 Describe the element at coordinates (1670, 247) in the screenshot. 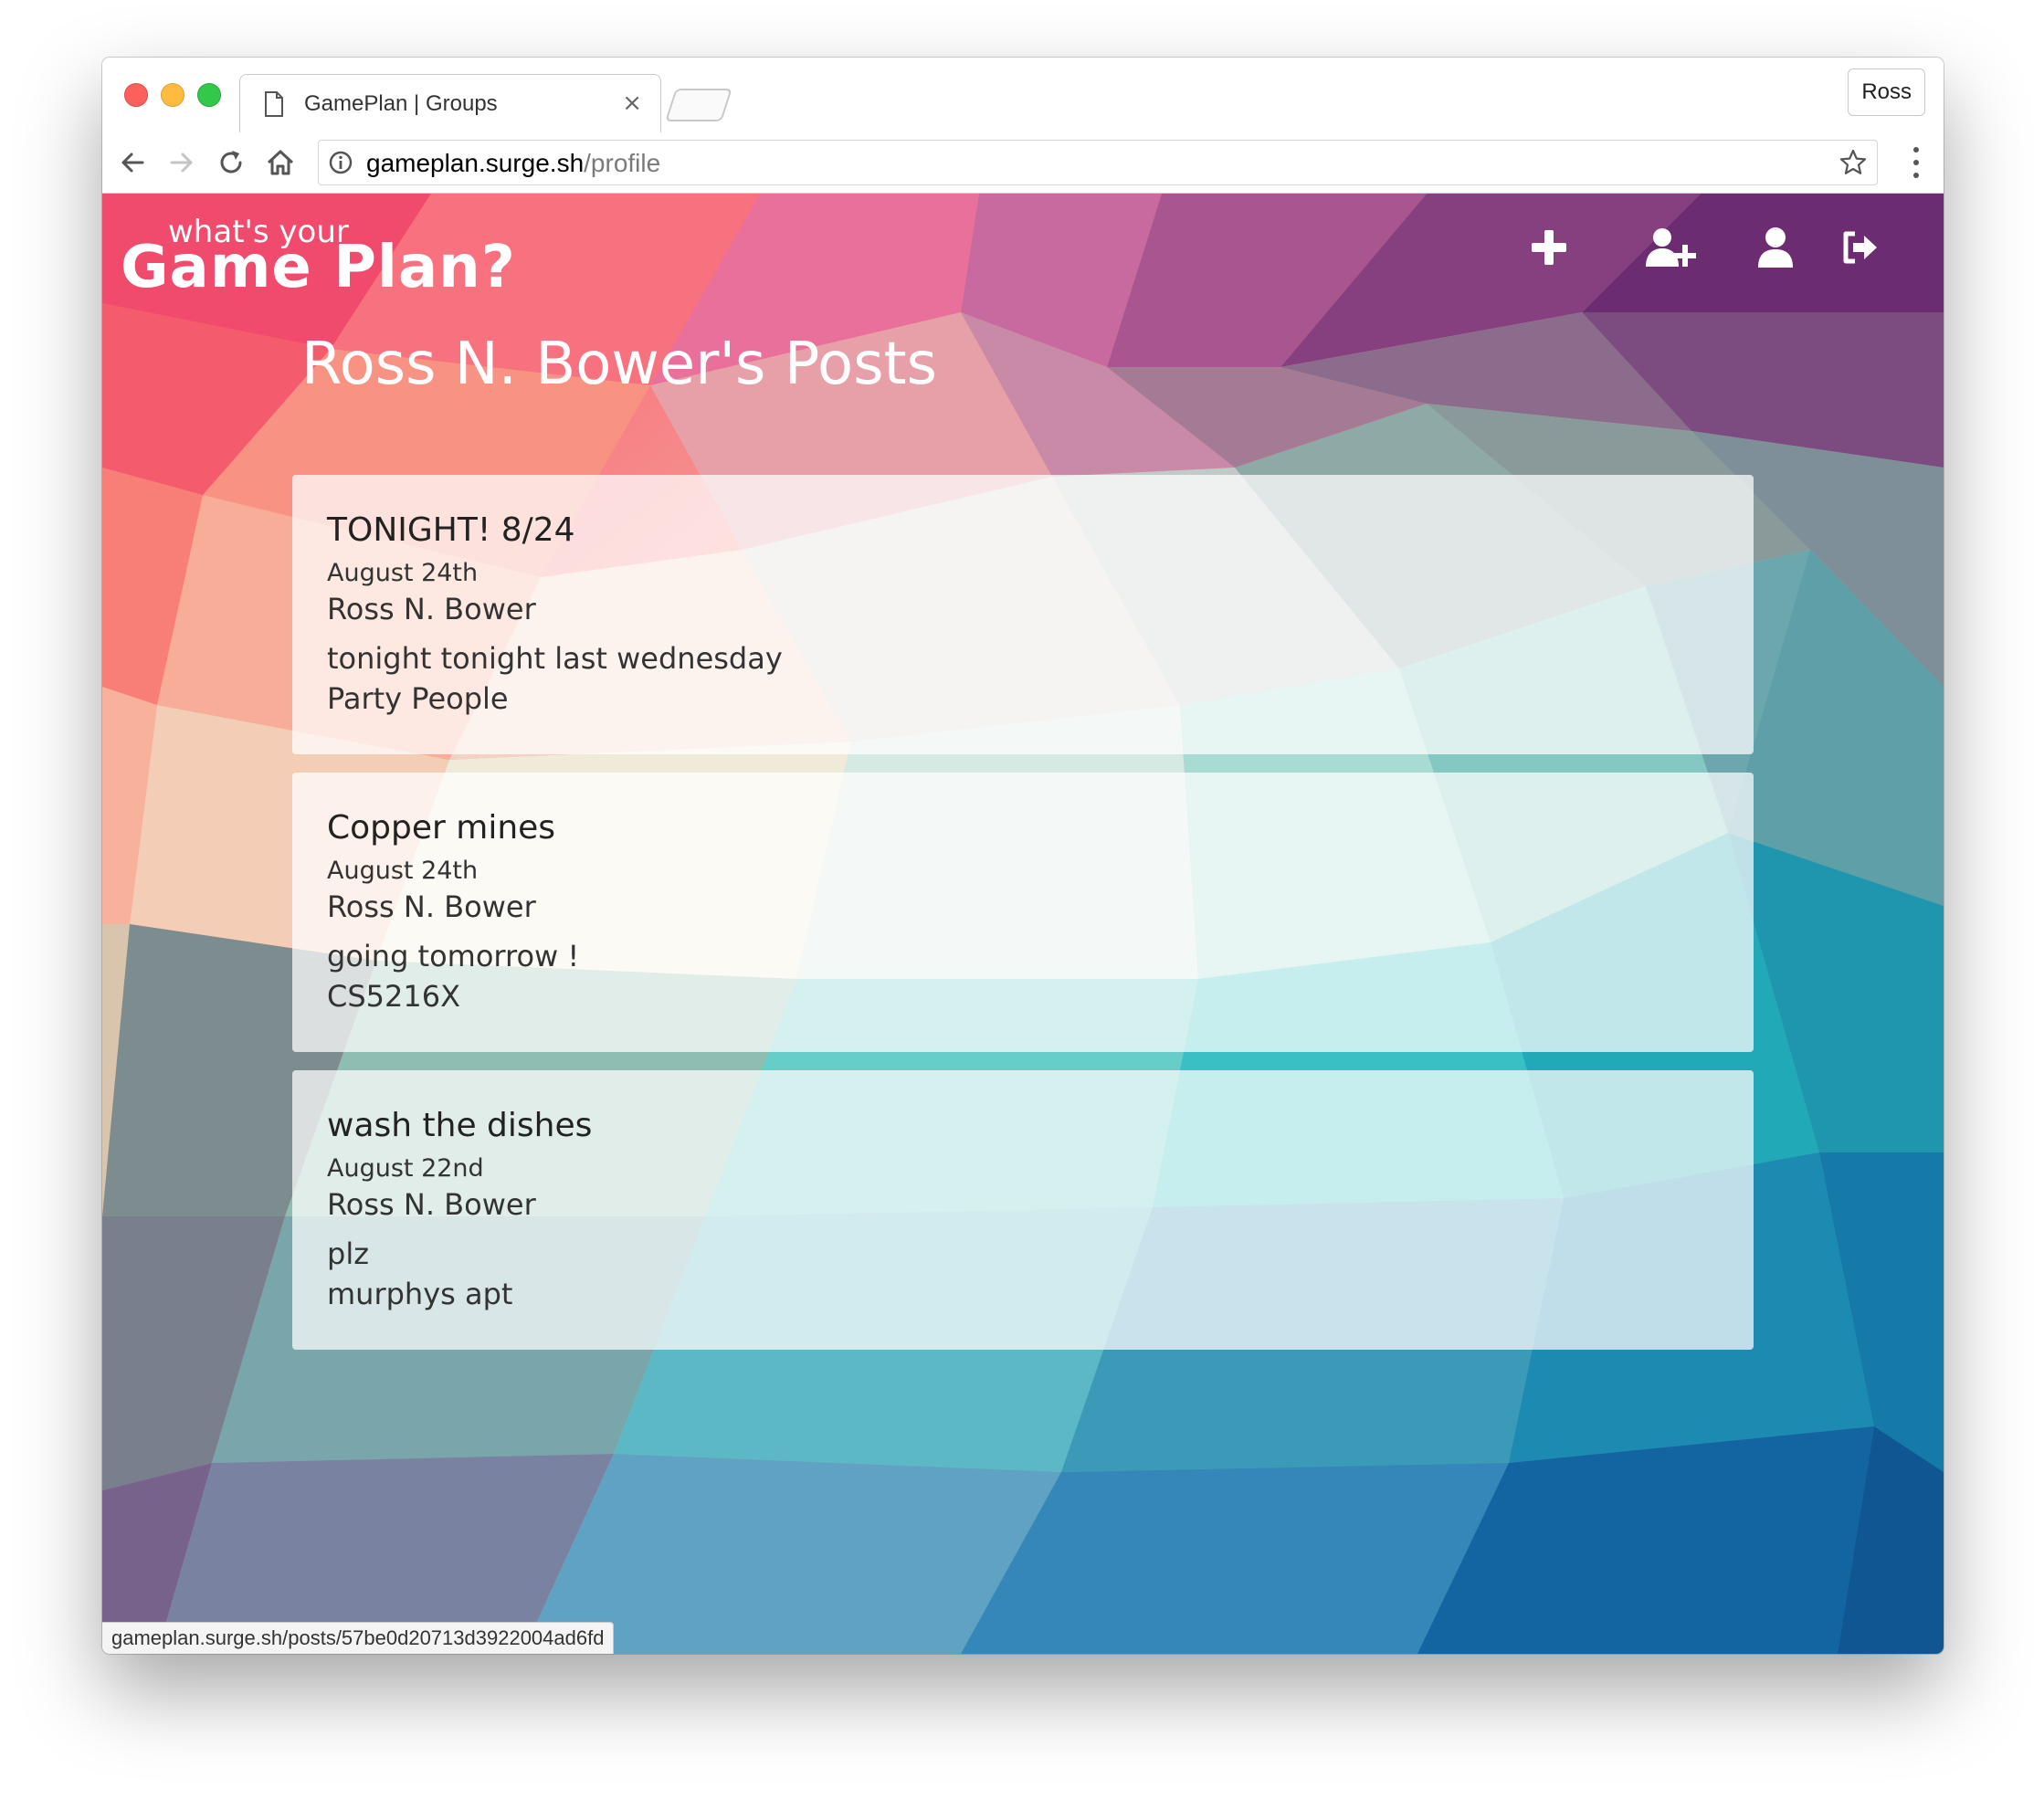

I see `add-user-icon` at that location.